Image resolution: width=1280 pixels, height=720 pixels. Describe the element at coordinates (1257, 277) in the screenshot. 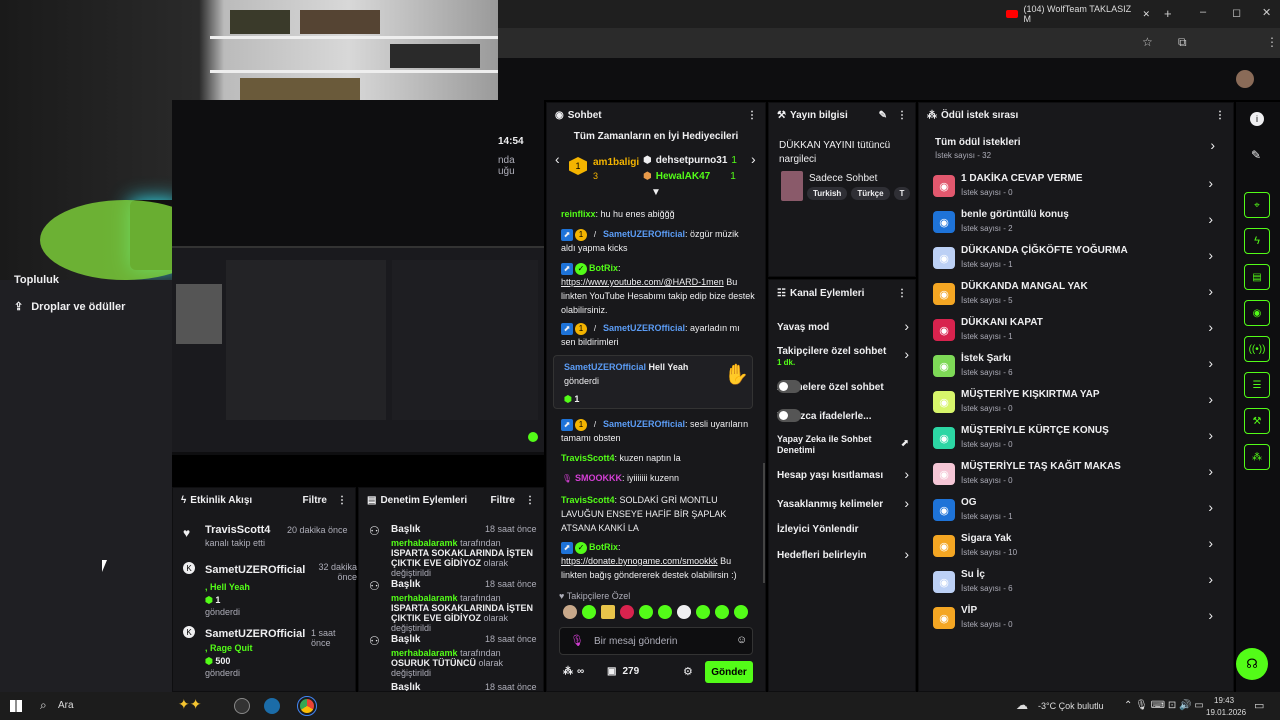

I see `document-icon: ▤` at that location.